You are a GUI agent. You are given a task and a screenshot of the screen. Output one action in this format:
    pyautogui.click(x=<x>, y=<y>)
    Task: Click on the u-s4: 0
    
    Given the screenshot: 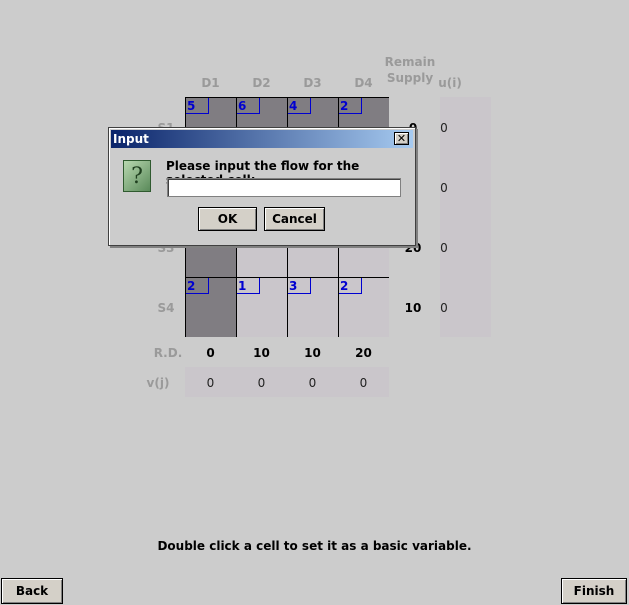 What is the action you would take?
    pyautogui.click(x=444, y=308)
    